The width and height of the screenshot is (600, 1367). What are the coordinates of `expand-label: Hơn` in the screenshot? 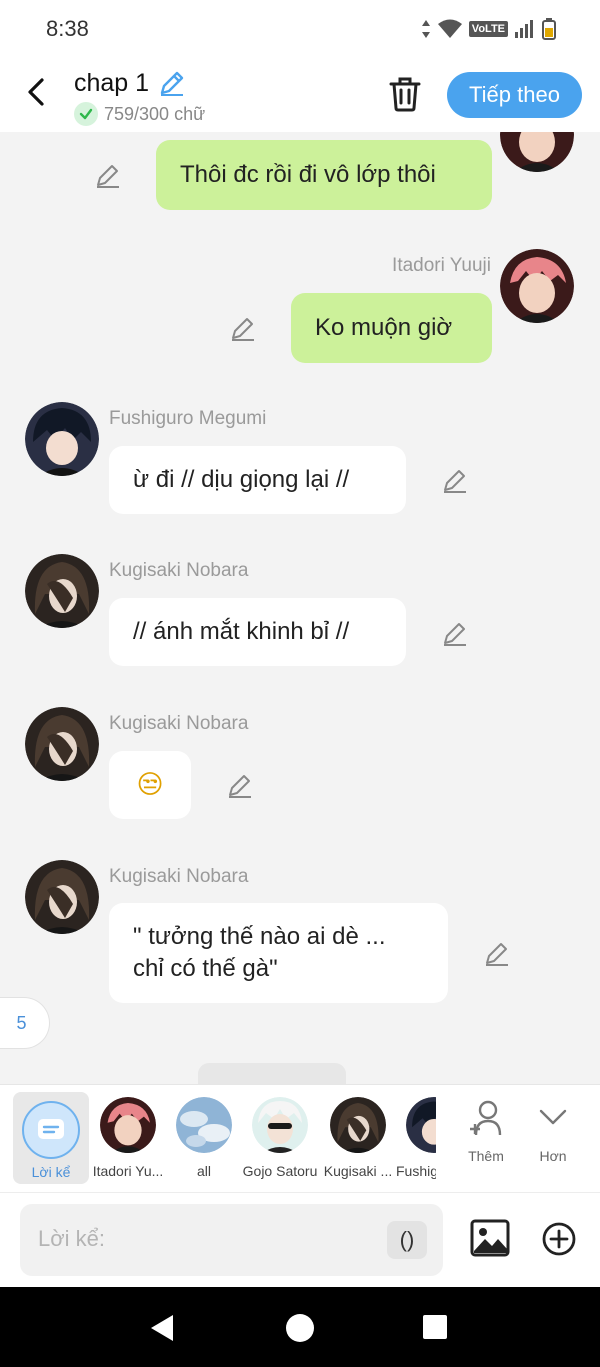 It's located at (553, 1156).